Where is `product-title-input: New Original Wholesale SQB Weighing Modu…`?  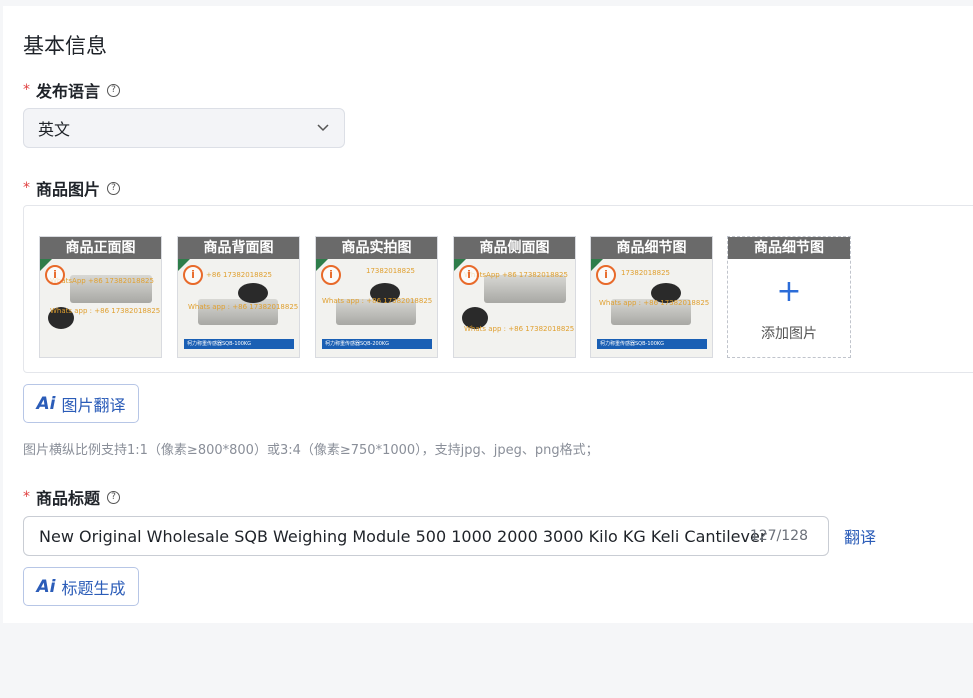 product-title-input: New Original Wholesale SQB Weighing Modu… is located at coordinates (426, 536).